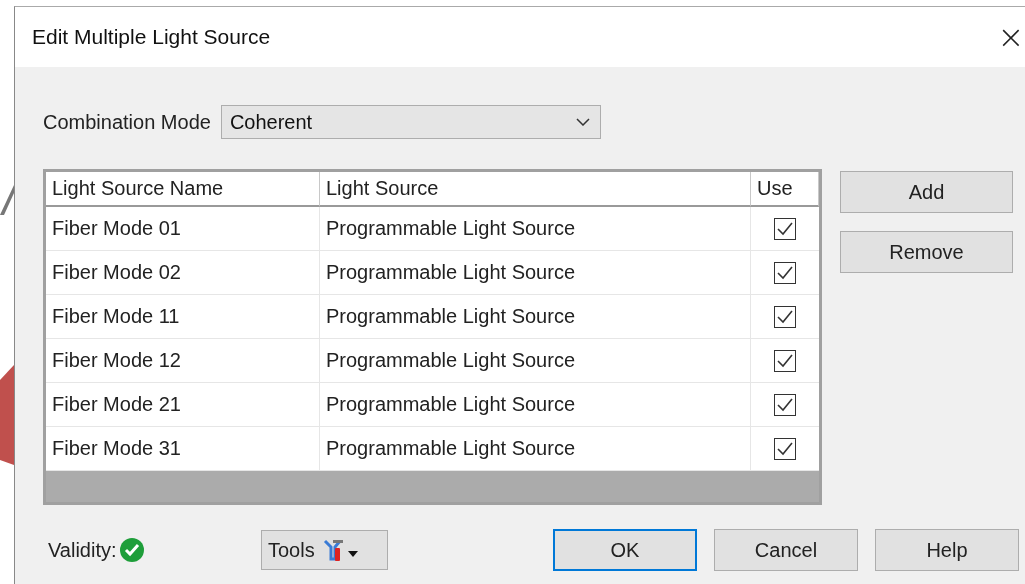 Image resolution: width=1025 pixels, height=584 pixels. Describe the element at coordinates (582, 122) in the screenshot. I see `chevron-down-icon` at that location.